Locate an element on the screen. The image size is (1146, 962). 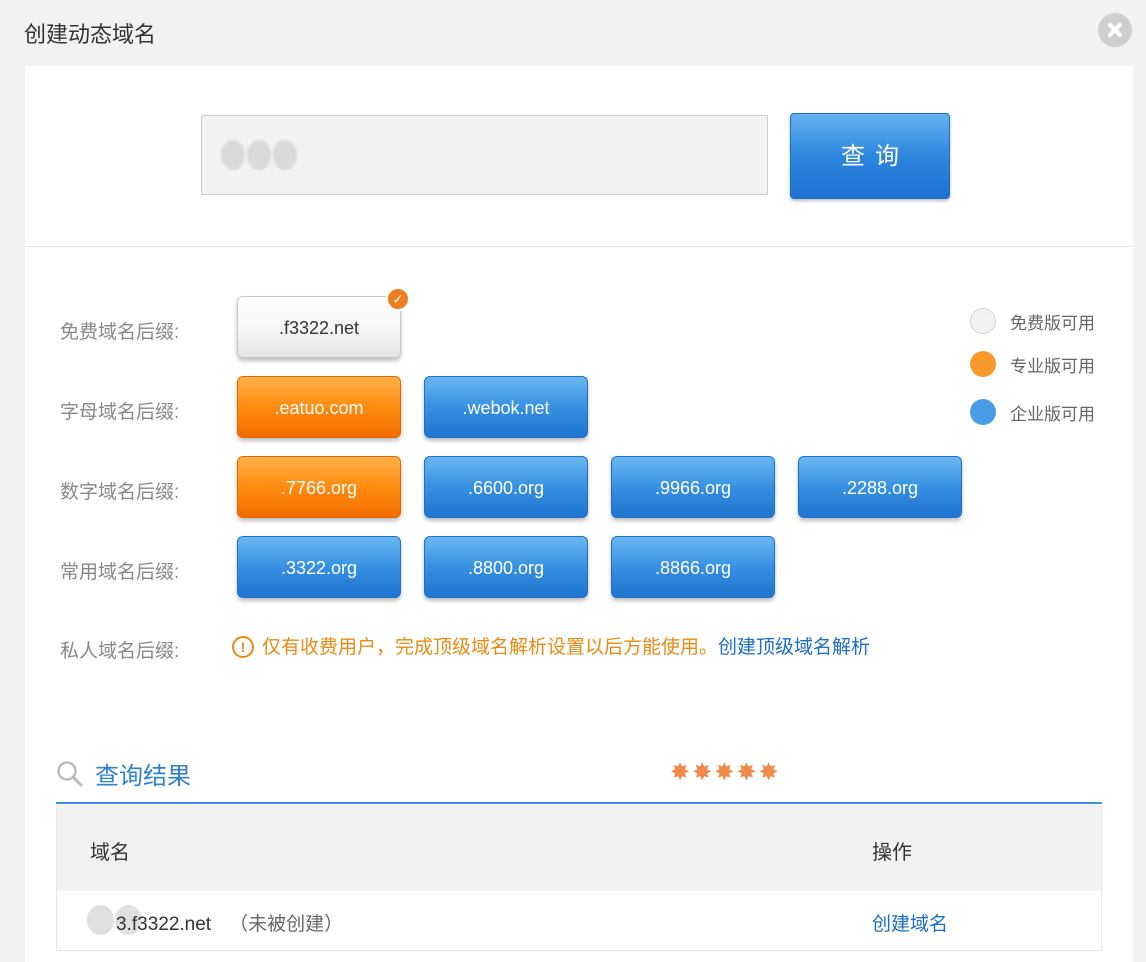
suffix-button-7766-org: .7766.org is located at coordinates (319, 487).